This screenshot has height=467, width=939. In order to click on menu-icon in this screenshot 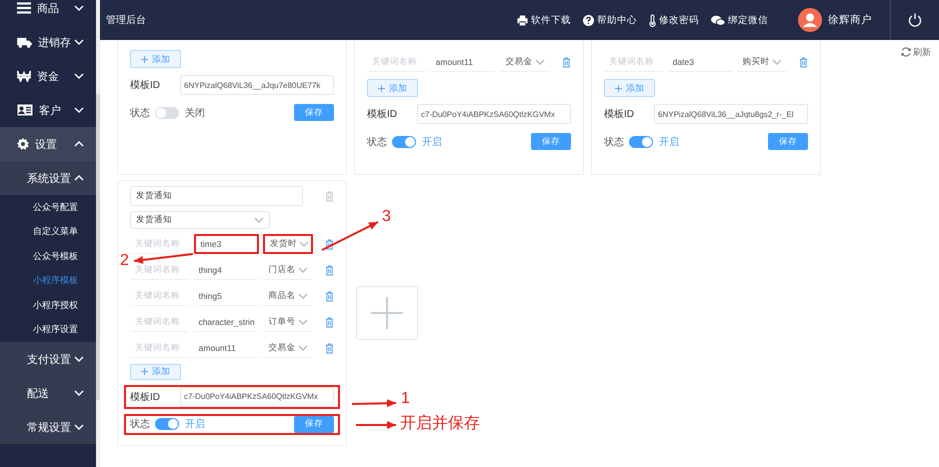, I will do `click(24, 8)`.